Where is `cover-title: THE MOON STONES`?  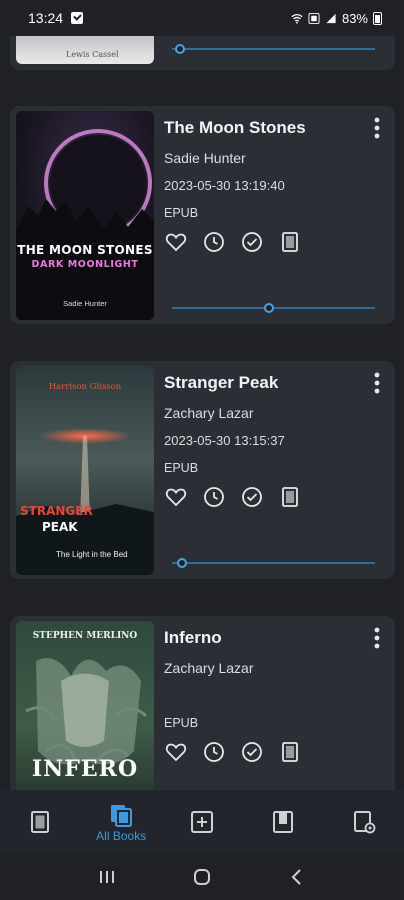 cover-title: THE MOON STONES is located at coordinates (85, 250).